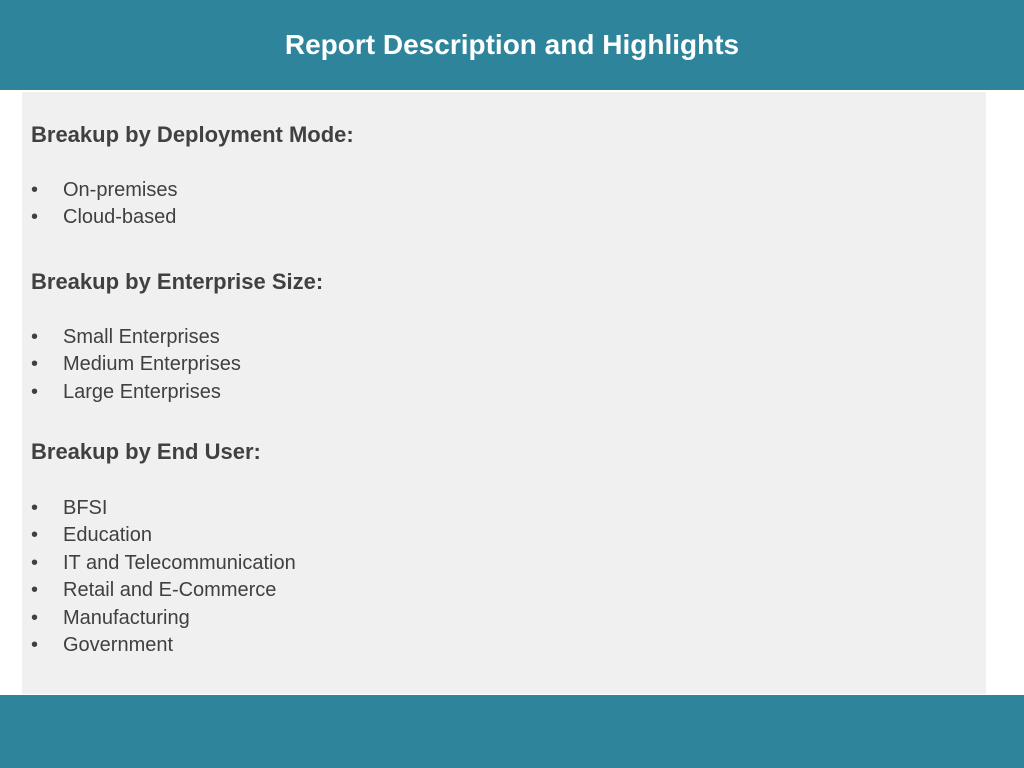  I want to click on list-item-label: Government, so click(118, 644).